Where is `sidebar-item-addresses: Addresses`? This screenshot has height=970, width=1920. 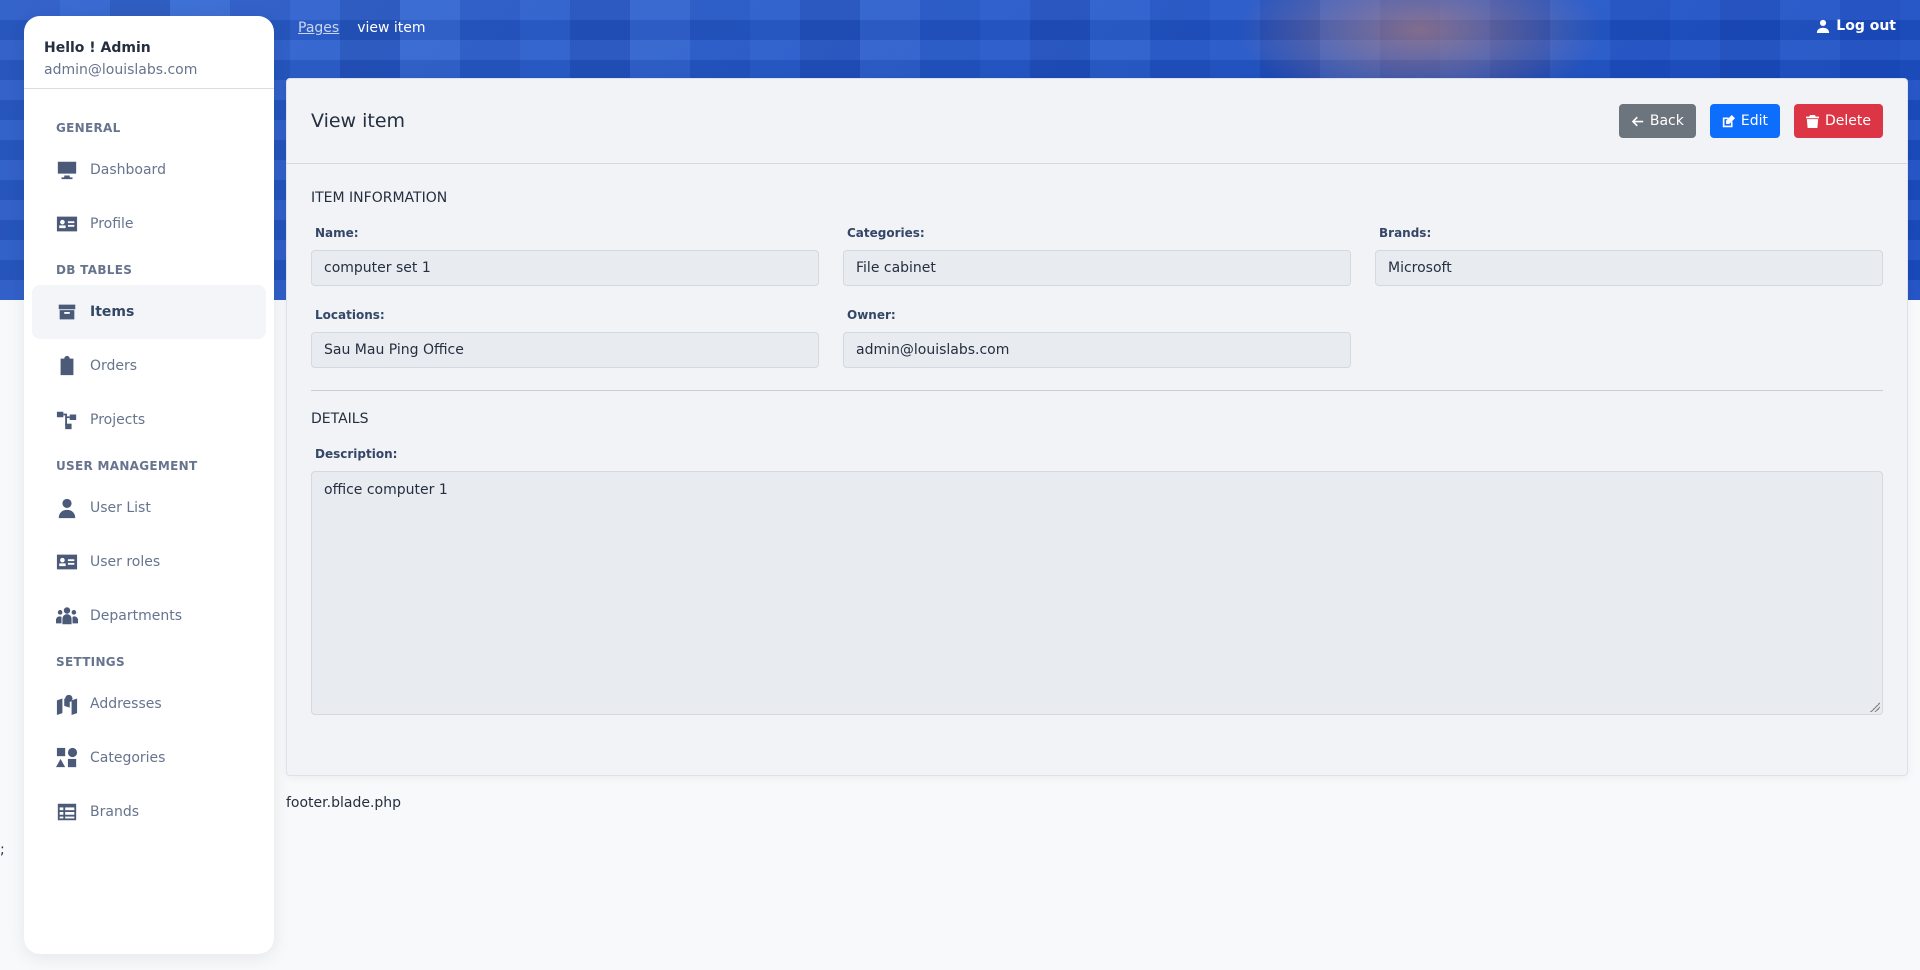 sidebar-item-addresses: Addresses is located at coordinates (149, 704).